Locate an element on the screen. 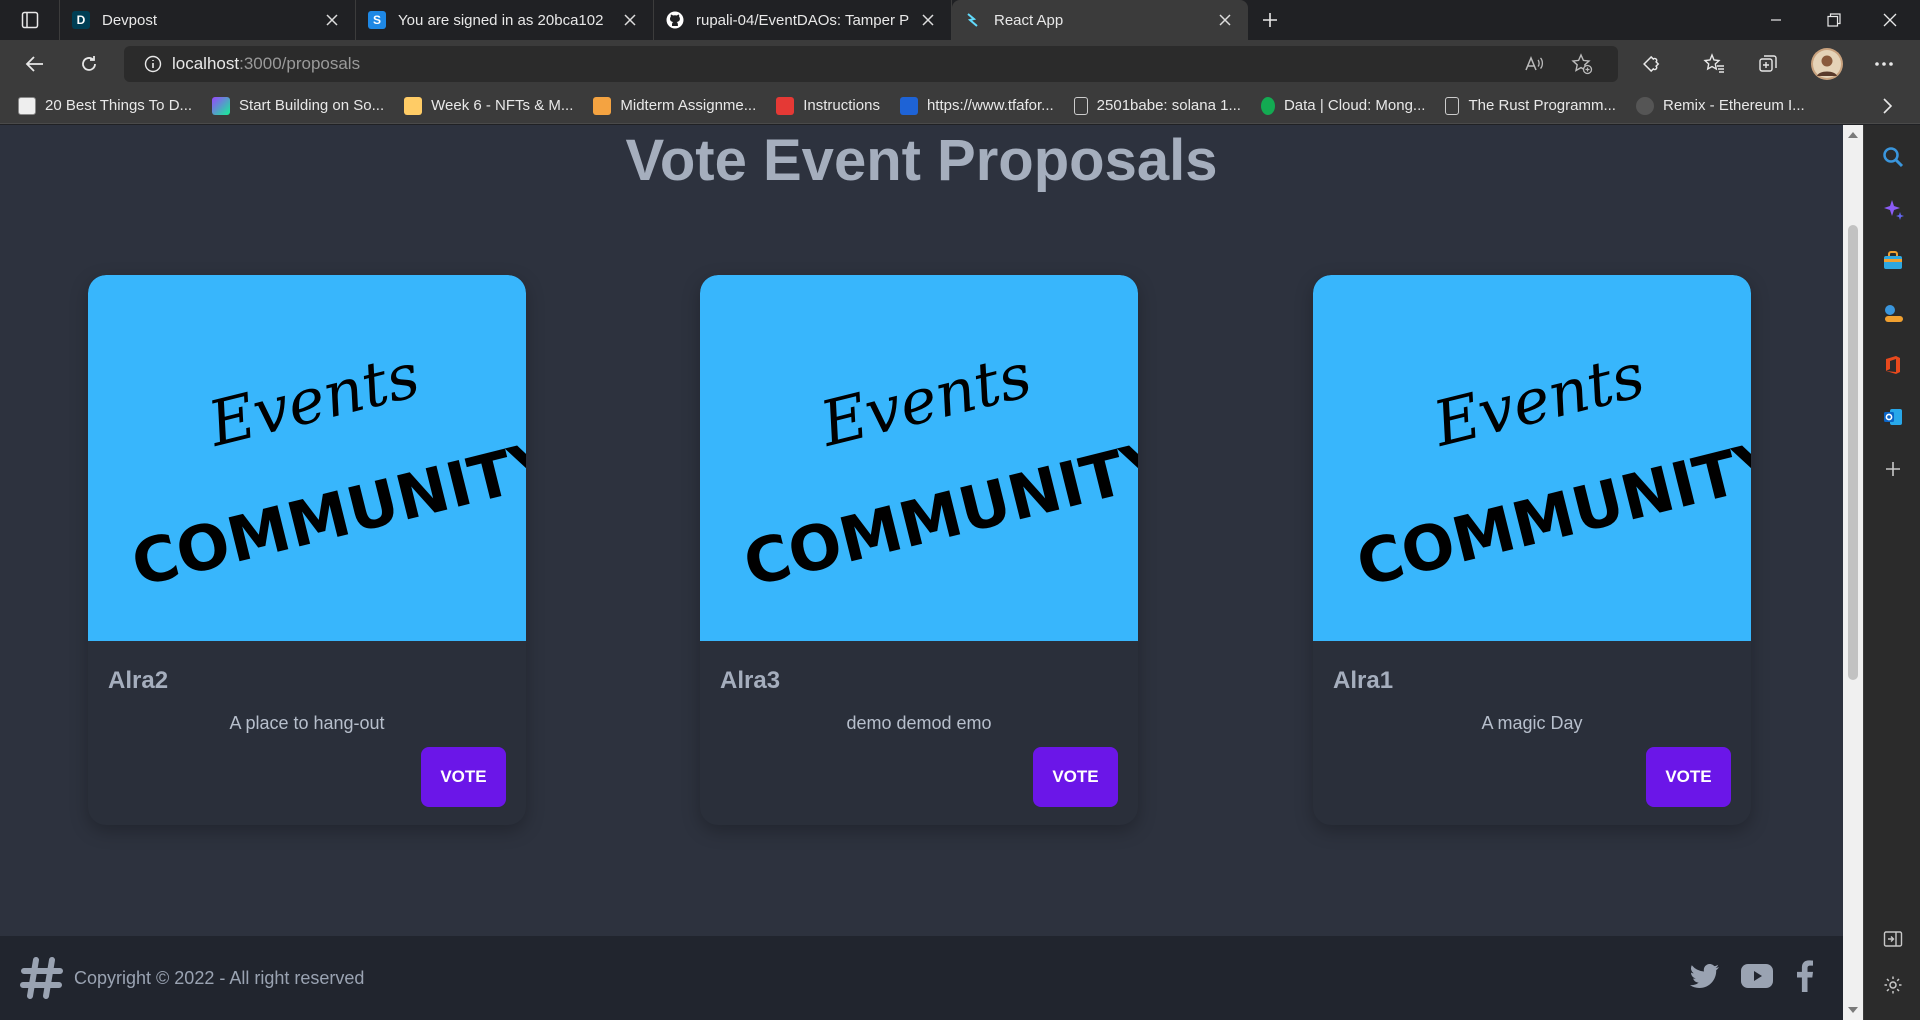 The height and width of the screenshot is (1020, 1920). profile-avatar is located at coordinates (1827, 64).